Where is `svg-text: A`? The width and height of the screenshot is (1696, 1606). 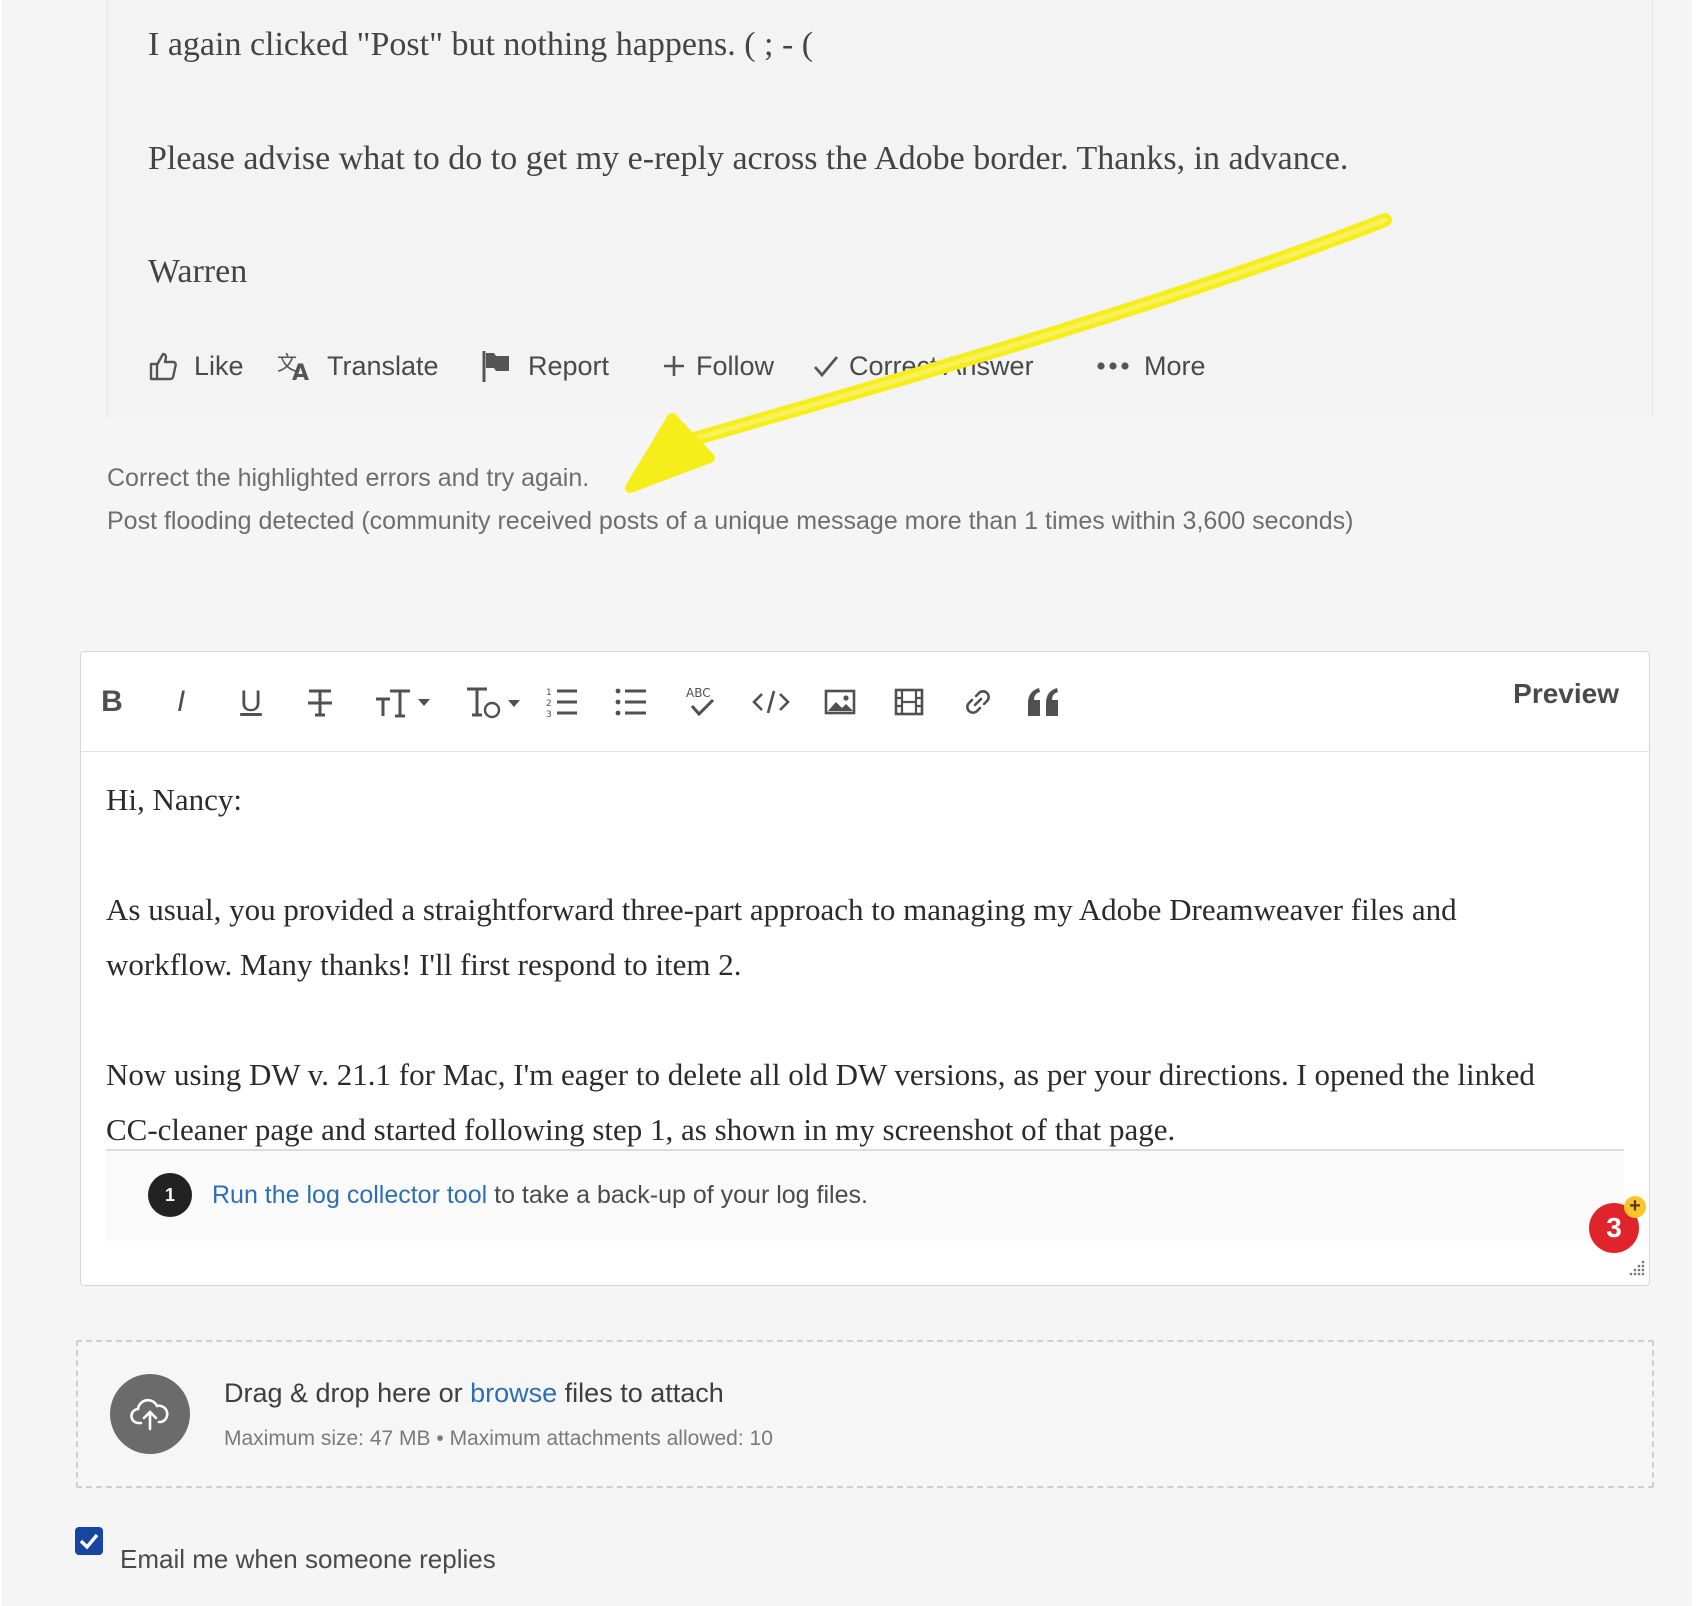
svg-text: A is located at coordinates (300, 371).